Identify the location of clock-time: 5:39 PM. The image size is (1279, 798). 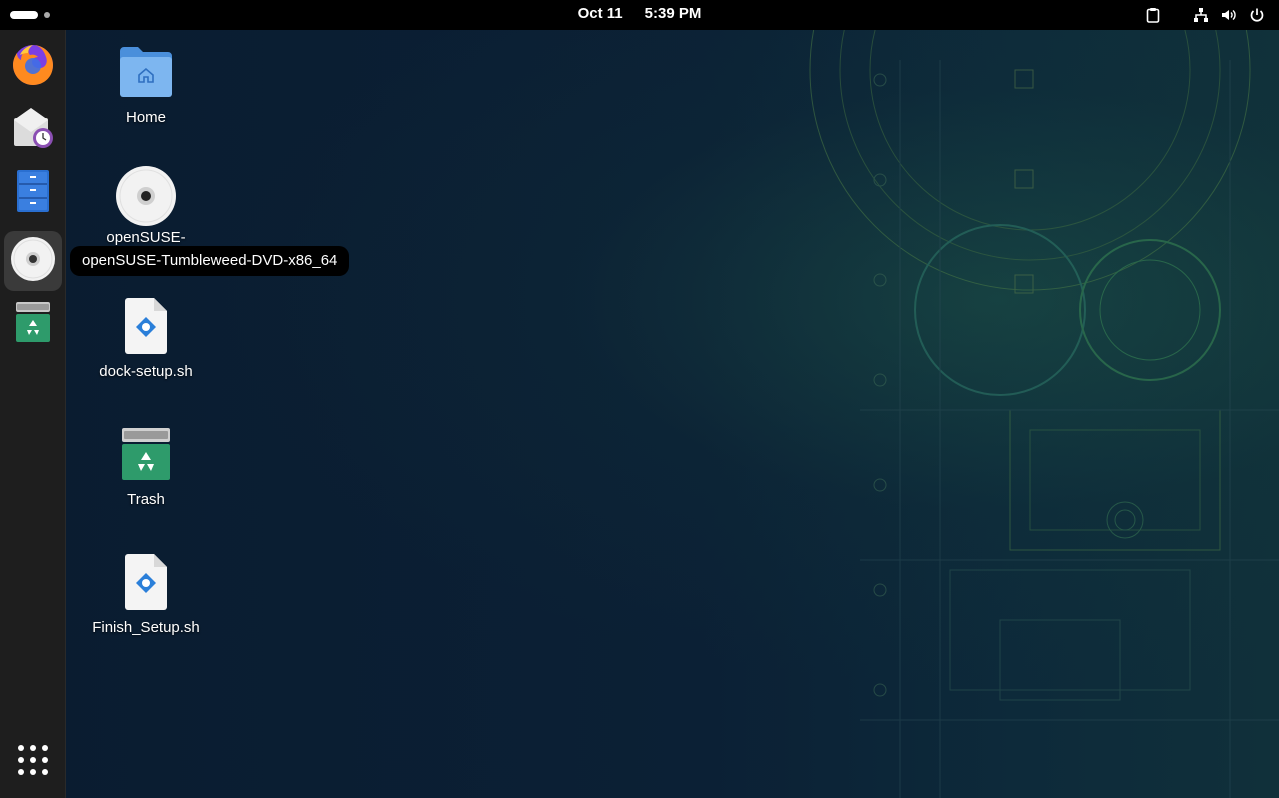
(673, 13).